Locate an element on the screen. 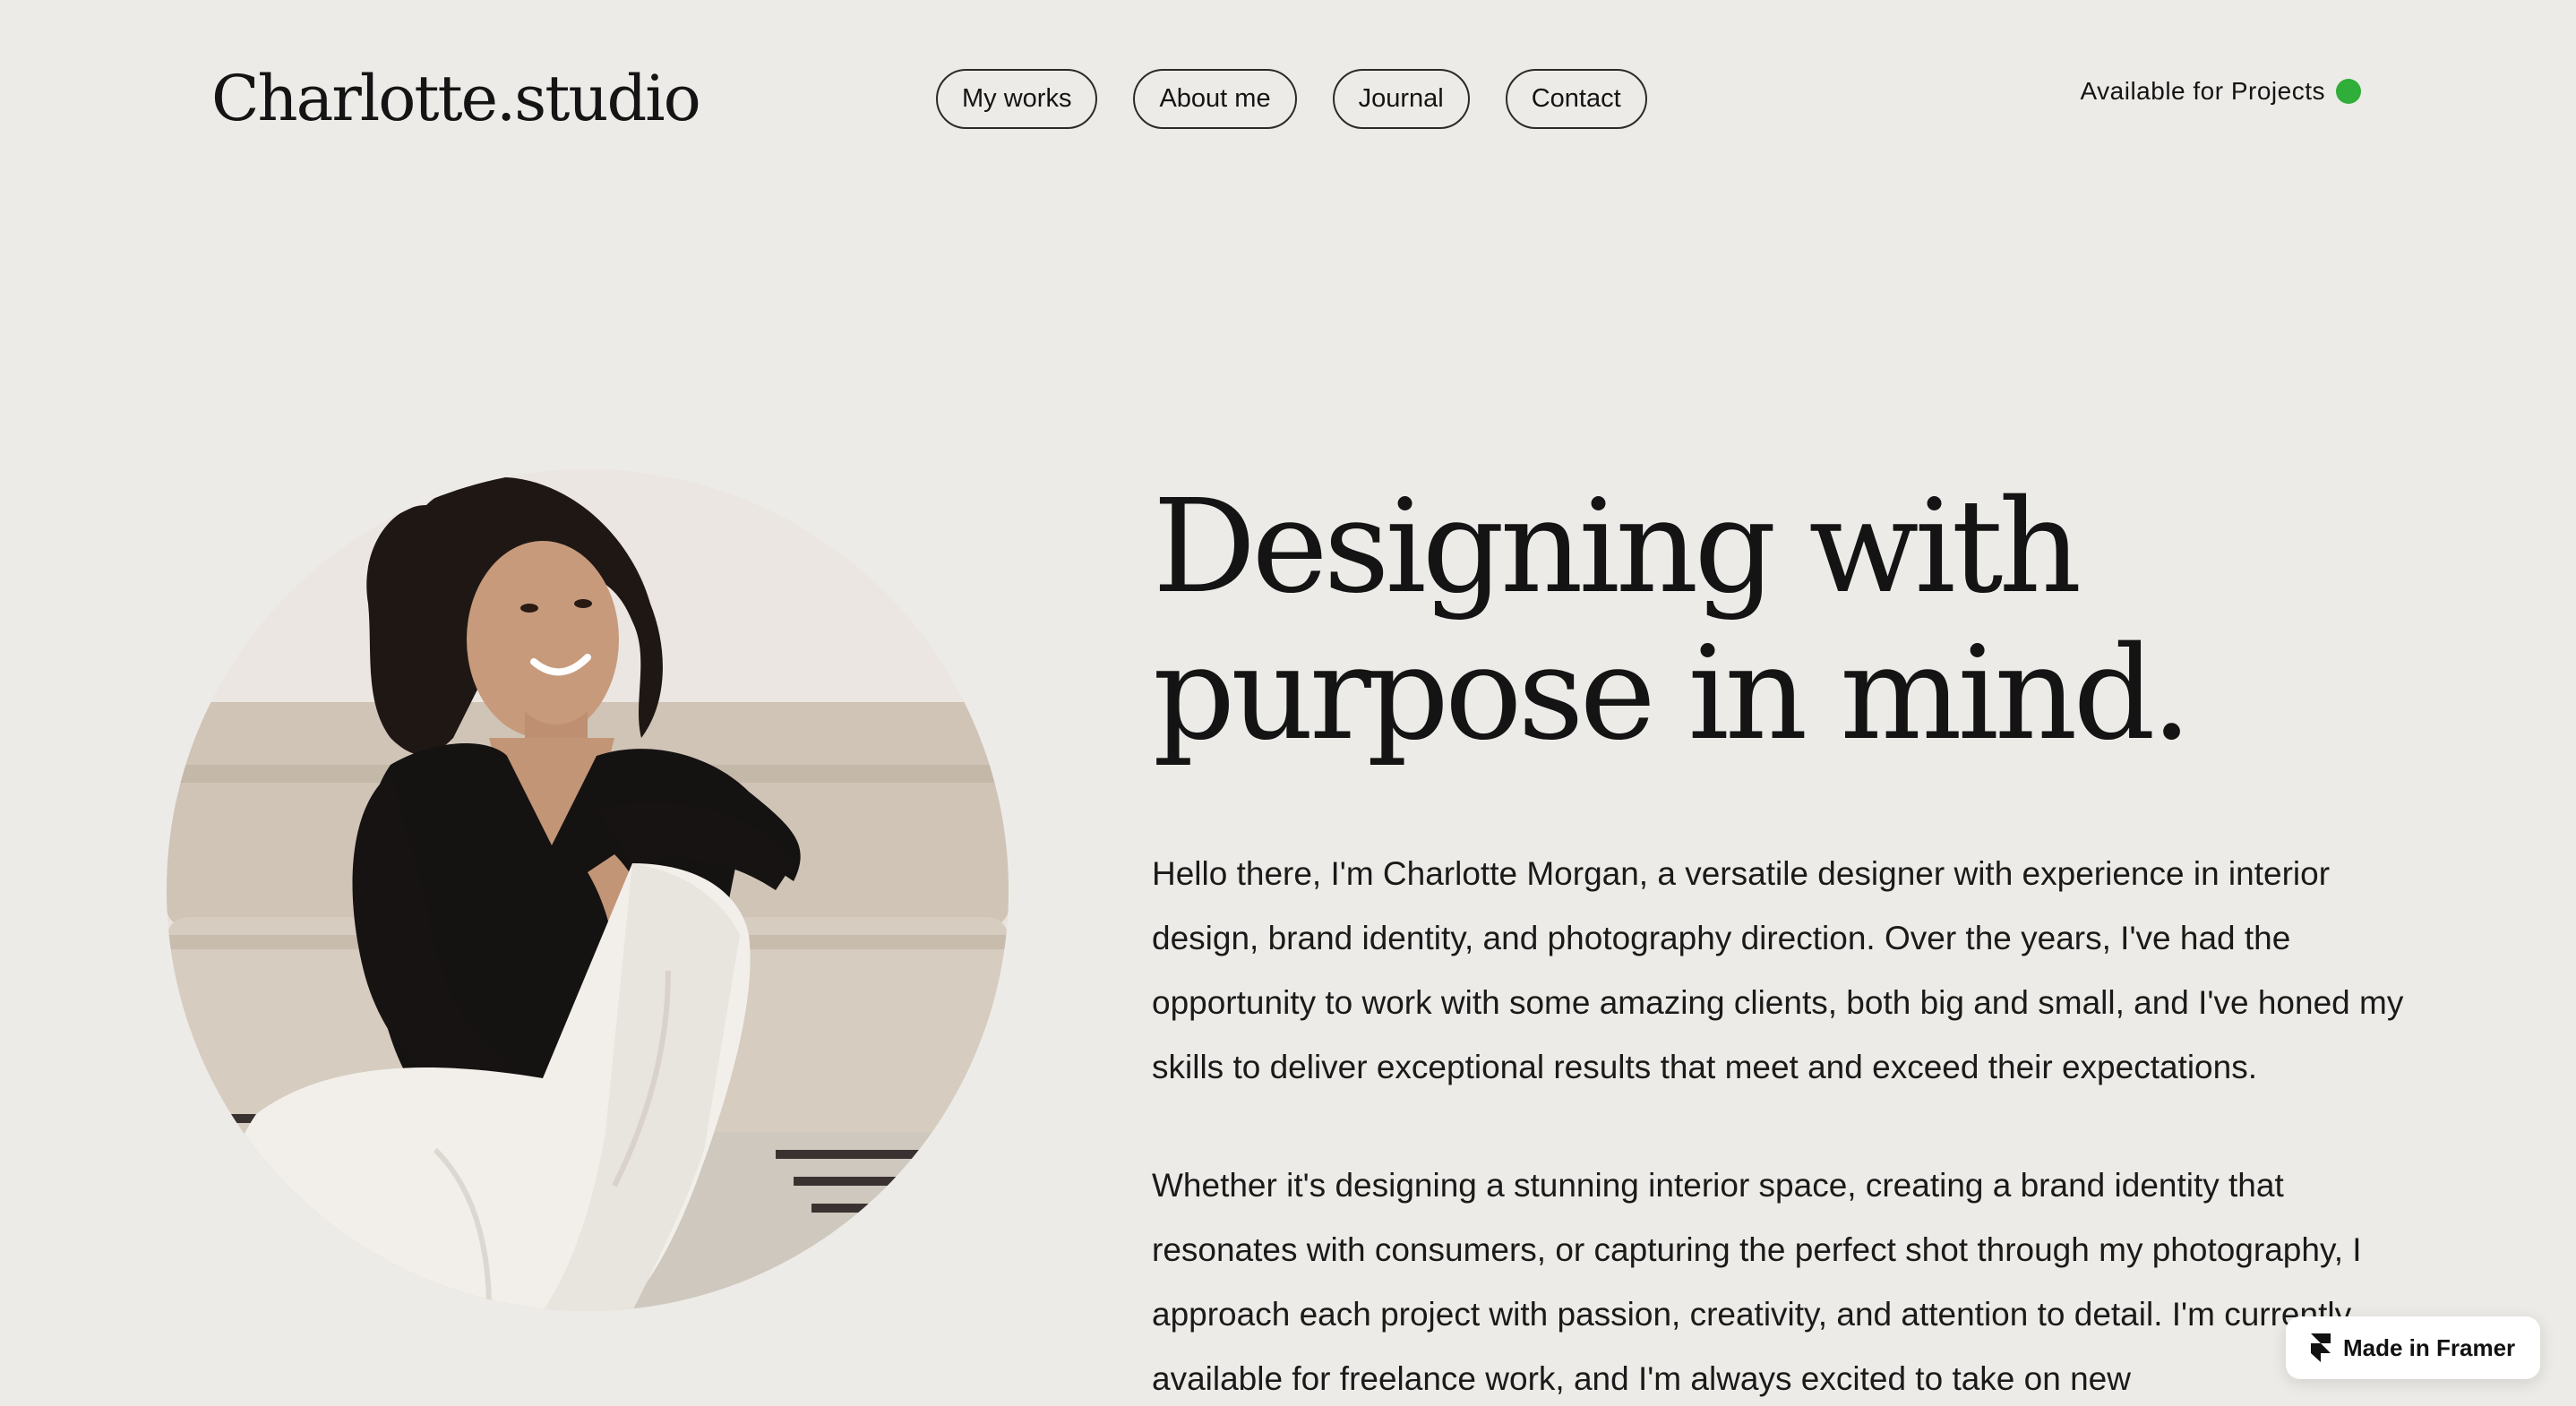  availability-label: Available for Projects is located at coordinates (2202, 91).